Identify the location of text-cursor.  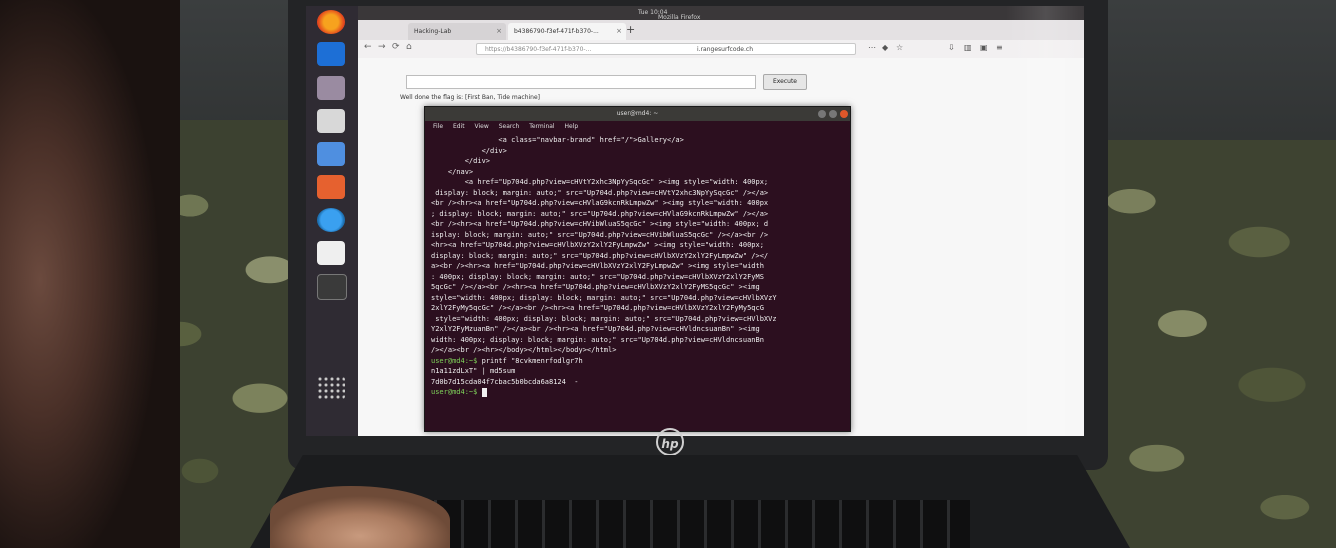
(484, 392).